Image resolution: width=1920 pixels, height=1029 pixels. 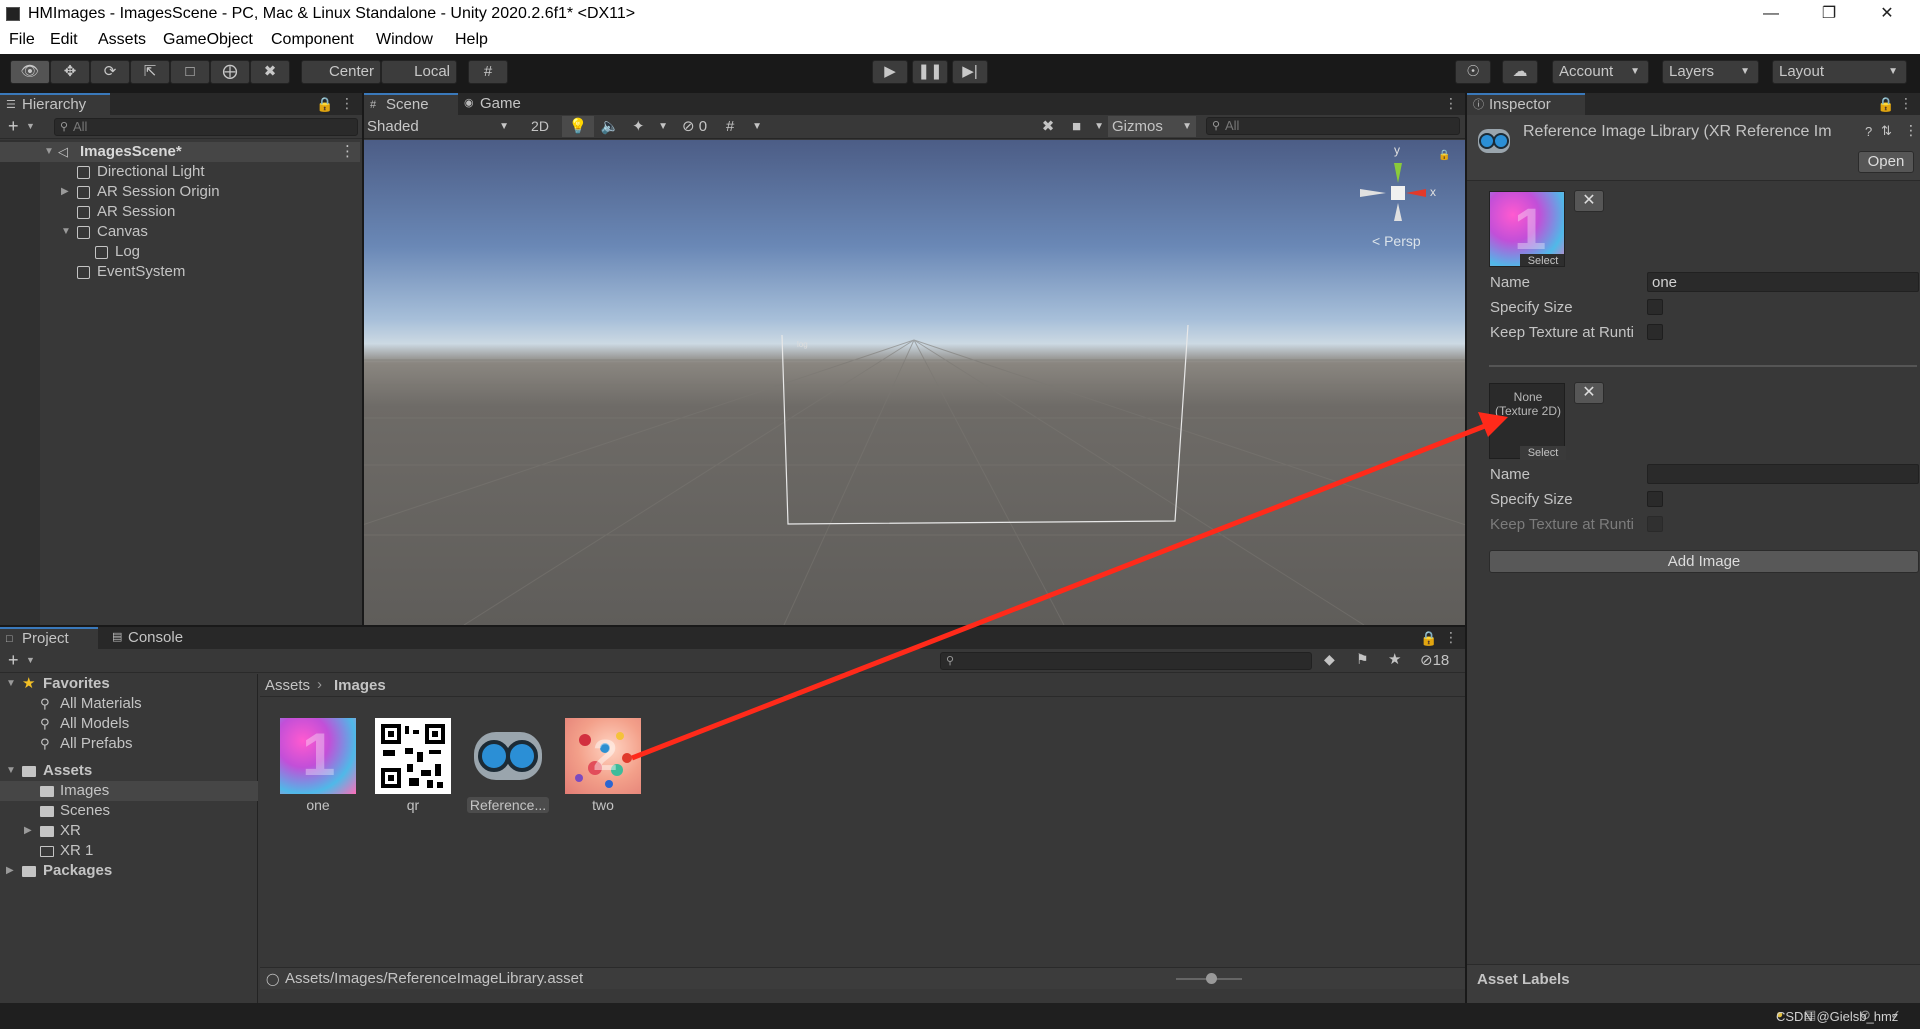 What do you see at coordinates (206, 127) in the screenshot?
I see `hierarchy-search-input: ⚲ All` at bounding box center [206, 127].